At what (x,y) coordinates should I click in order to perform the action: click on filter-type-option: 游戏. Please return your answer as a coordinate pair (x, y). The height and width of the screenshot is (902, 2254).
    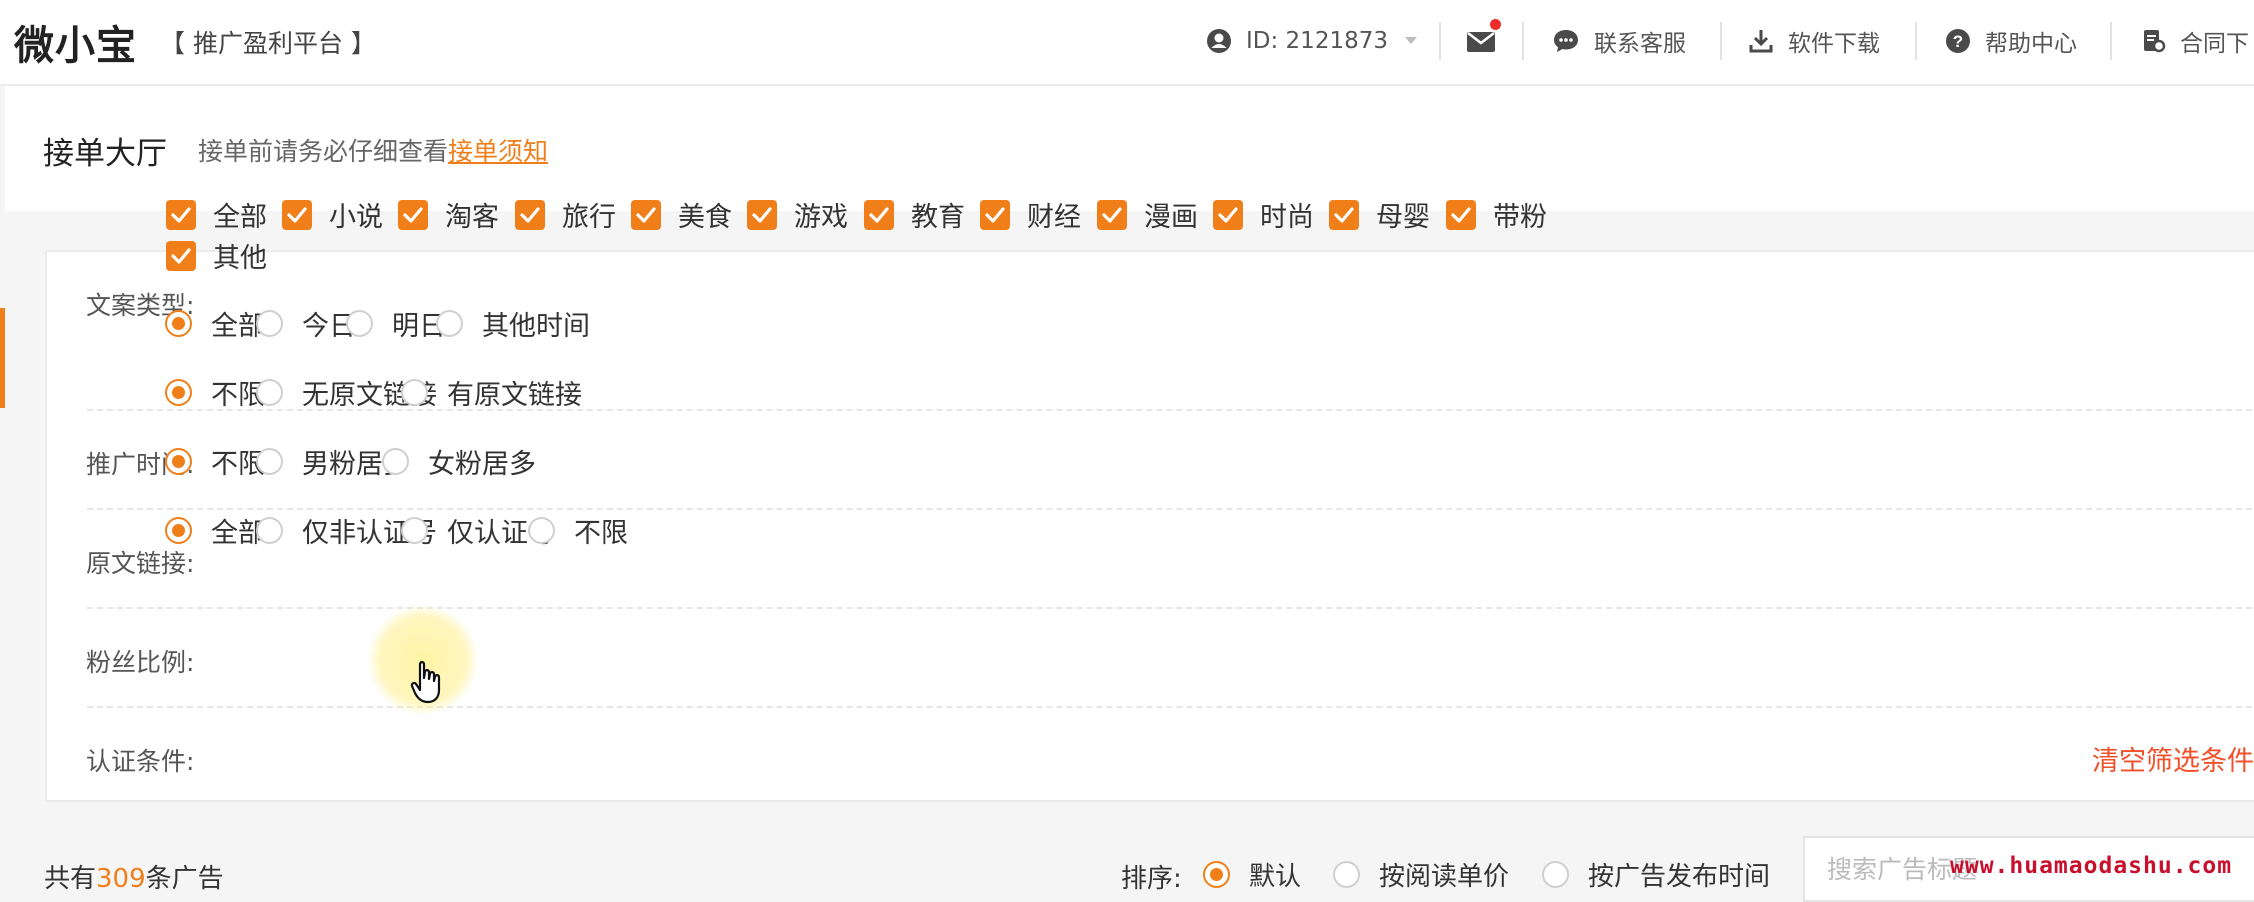
    Looking at the image, I should click on (797, 214).